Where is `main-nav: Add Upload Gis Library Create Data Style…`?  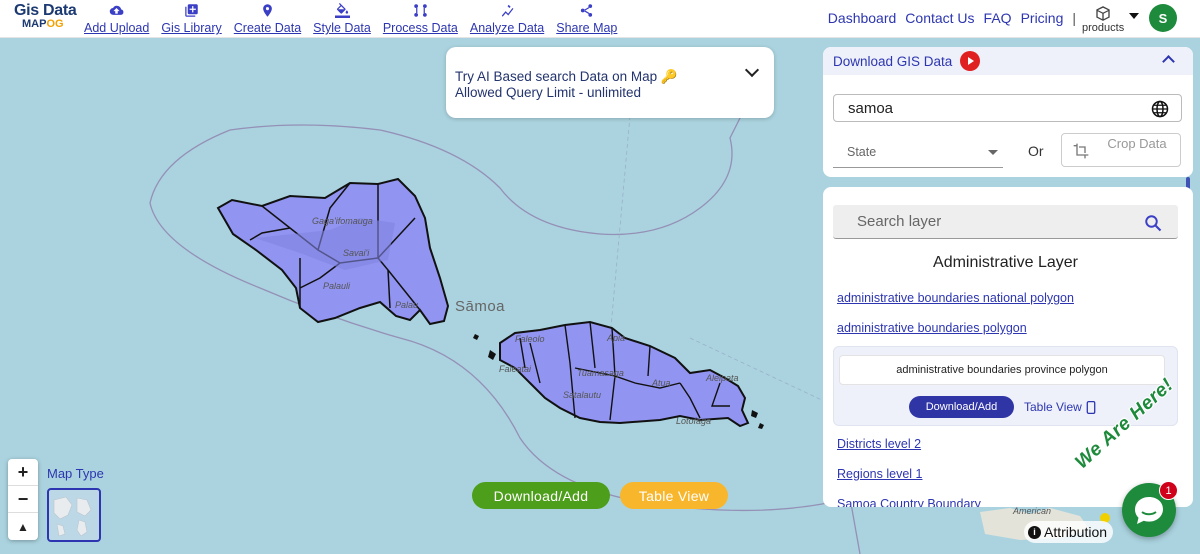
main-nav: Add Upload Gis Library Create Data Style… is located at coordinates (350, 19).